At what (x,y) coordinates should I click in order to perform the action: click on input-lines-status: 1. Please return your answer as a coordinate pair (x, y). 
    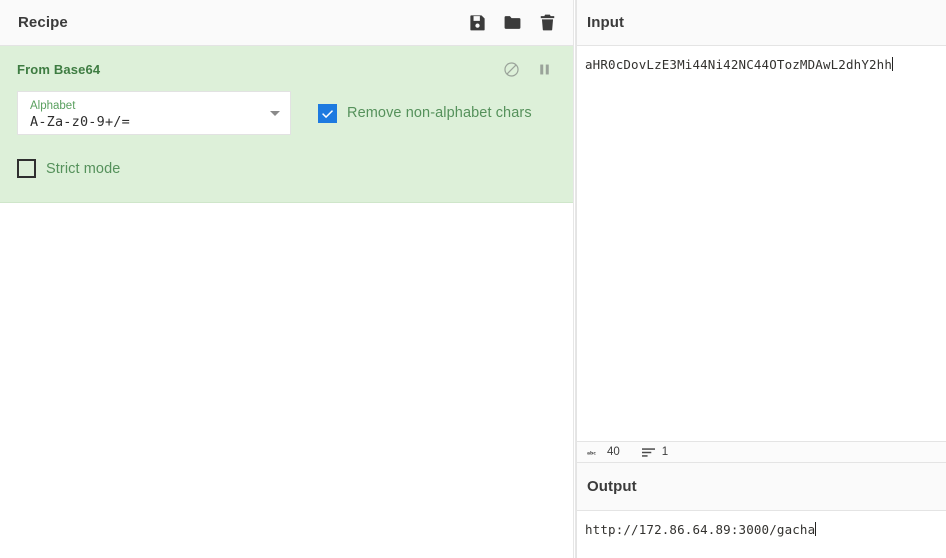
    Looking at the image, I should click on (655, 452).